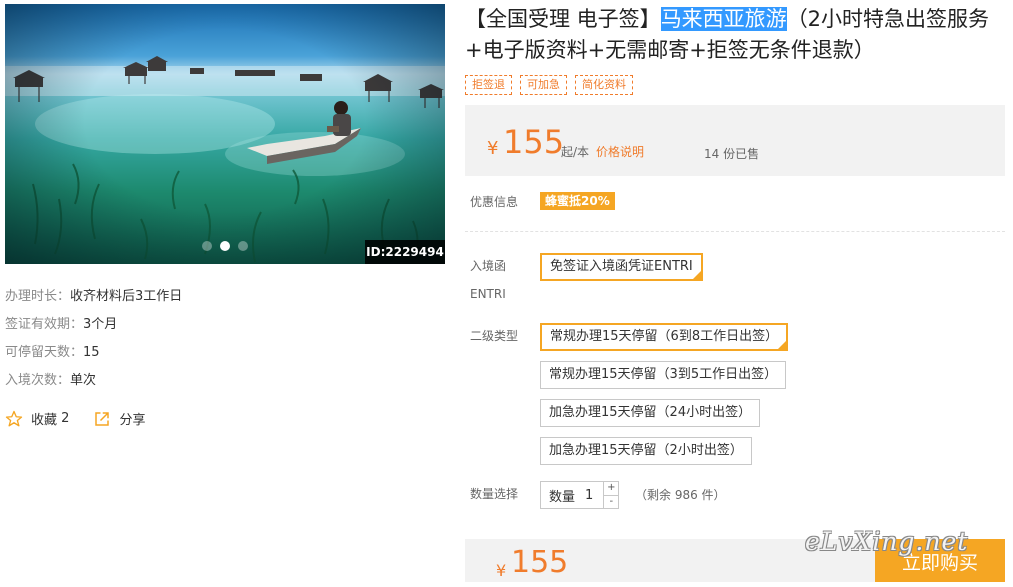  What do you see at coordinates (65, 418) in the screenshot?
I see `favorite-count: 2` at bounding box center [65, 418].